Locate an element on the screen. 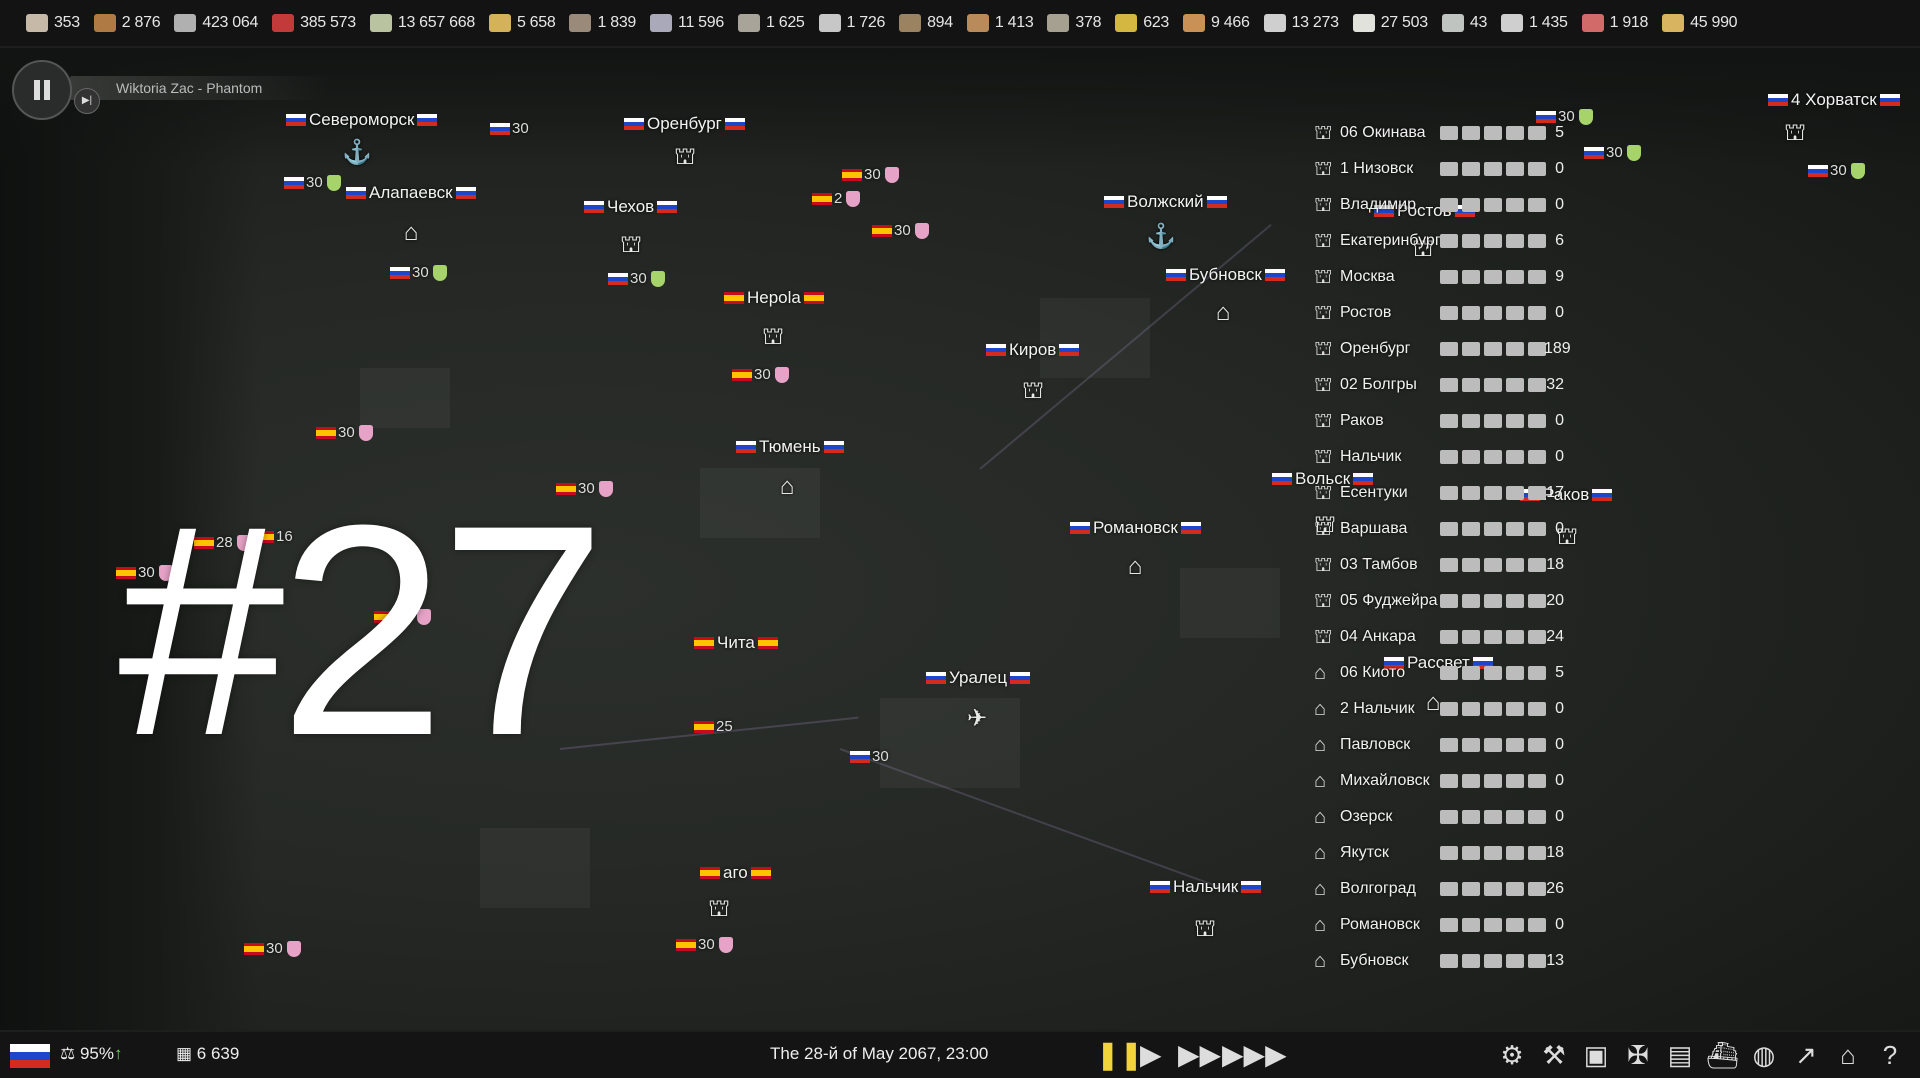  city-label: Волжский is located at coordinates (1165, 202).